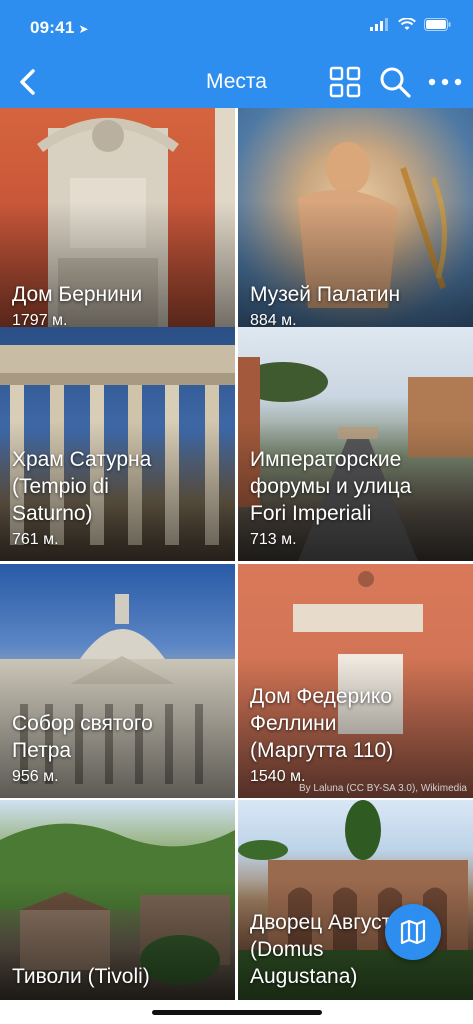 This screenshot has width=473, height=1024. I want to click on status-bar: 09:41 ➤, so click(236, 28).